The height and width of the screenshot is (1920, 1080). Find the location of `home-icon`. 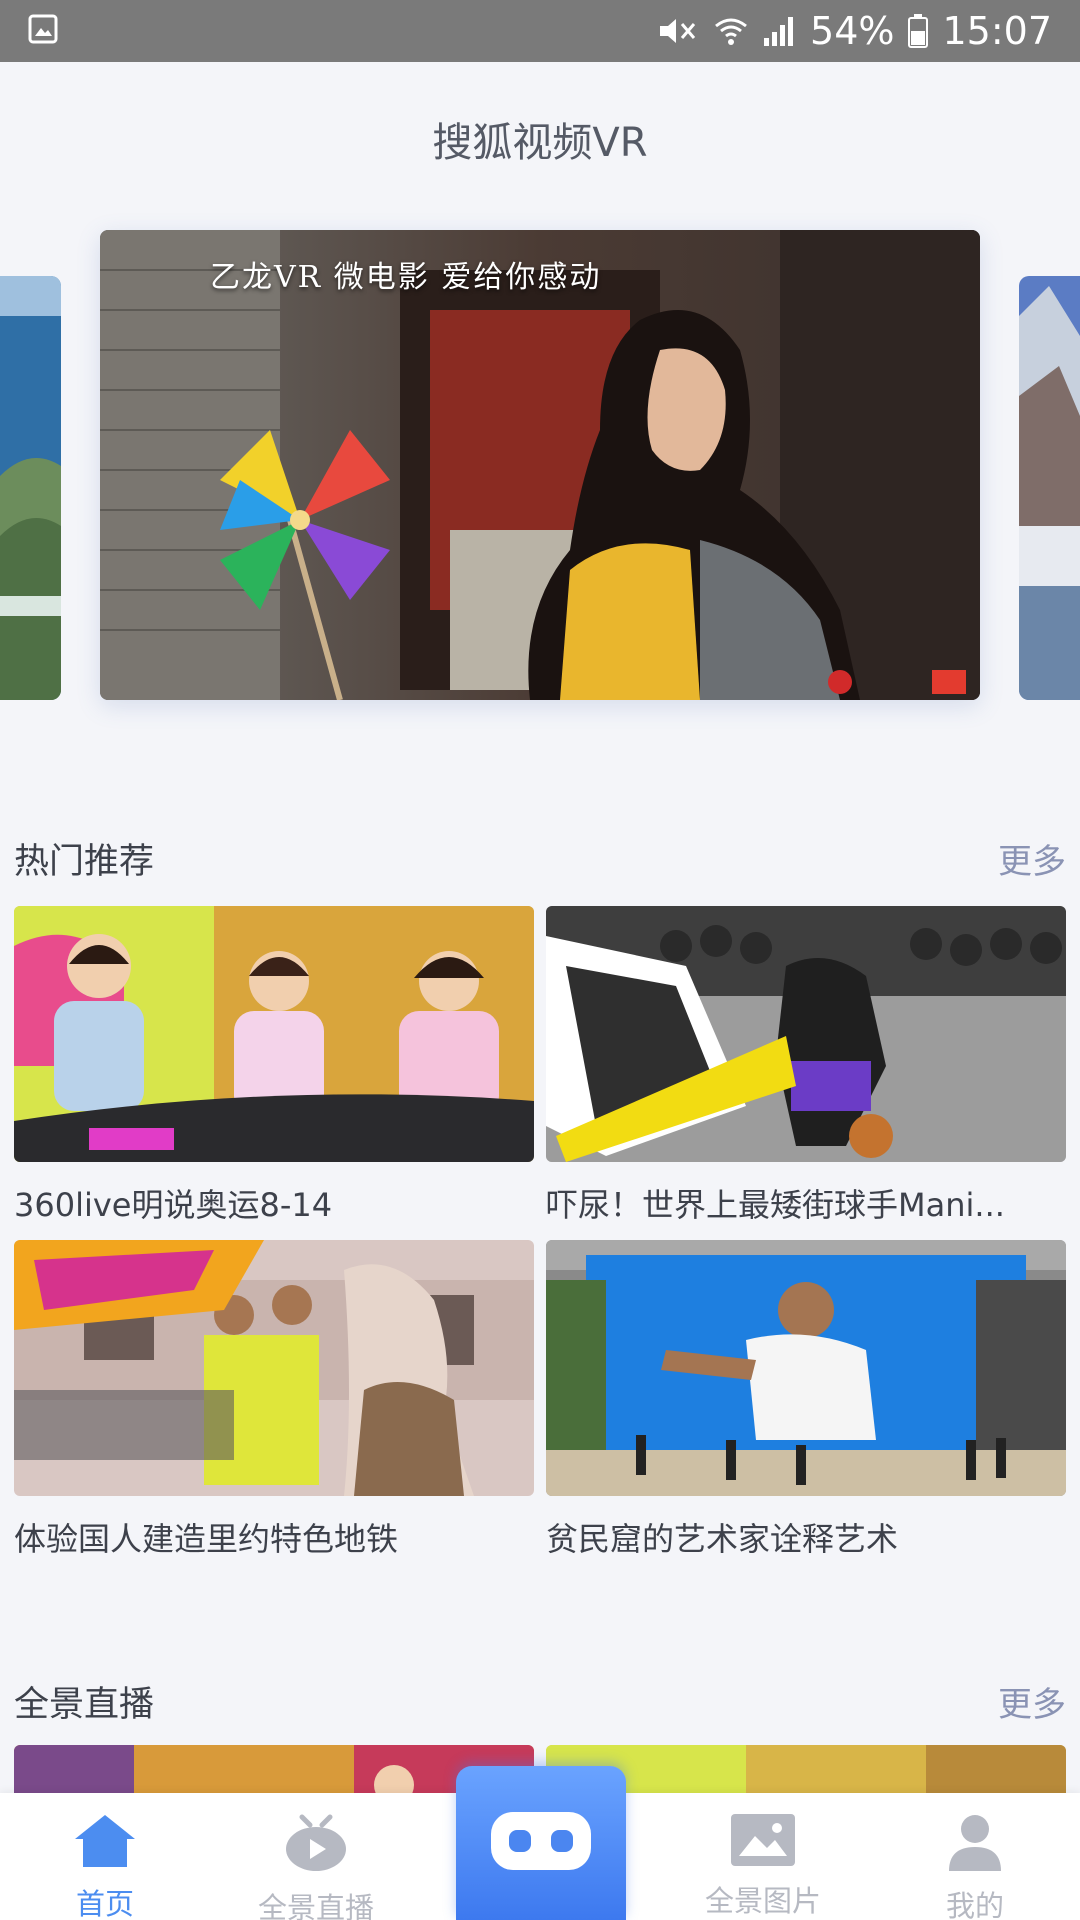

home-icon is located at coordinates (105, 1841).